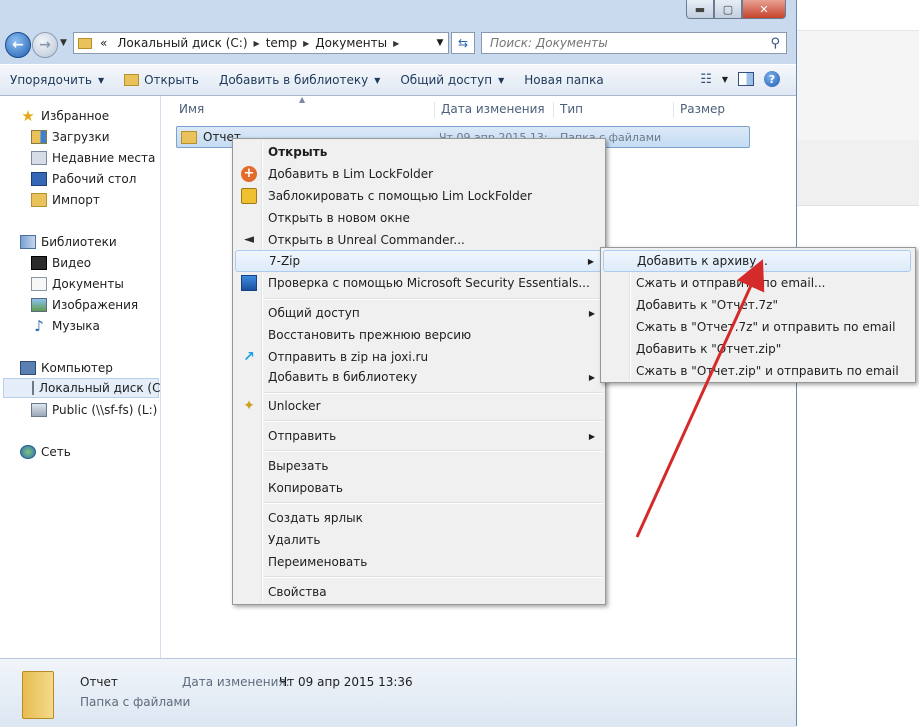 The width and height of the screenshot is (919, 727). What do you see at coordinates (700, 9) in the screenshot?
I see `minimize-button: ▬` at bounding box center [700, 9].